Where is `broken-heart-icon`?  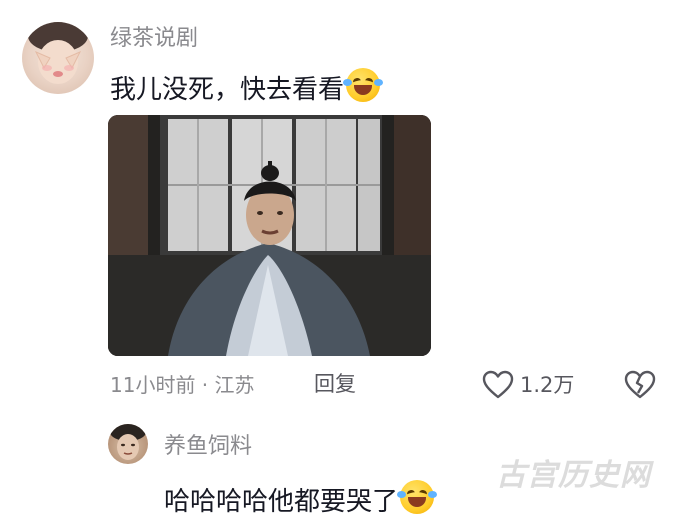
broken-heart-icon is located at coordinates (640, 384).